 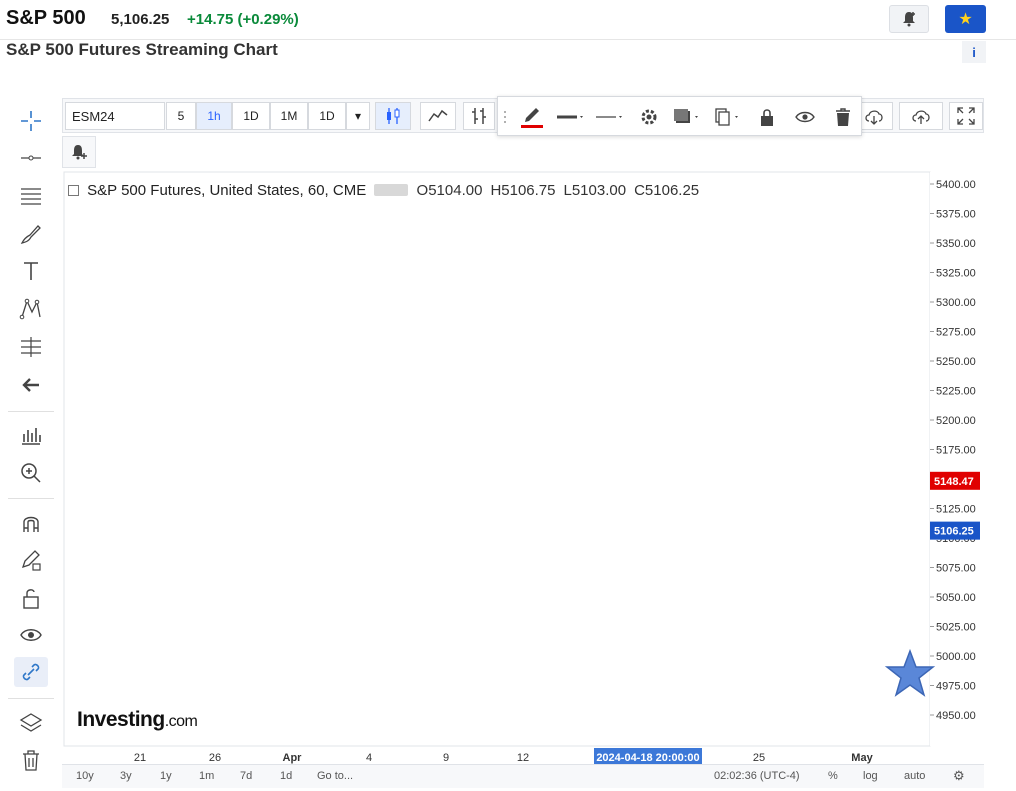 I want to click on template-dropdown, so click(x=688, y=117).